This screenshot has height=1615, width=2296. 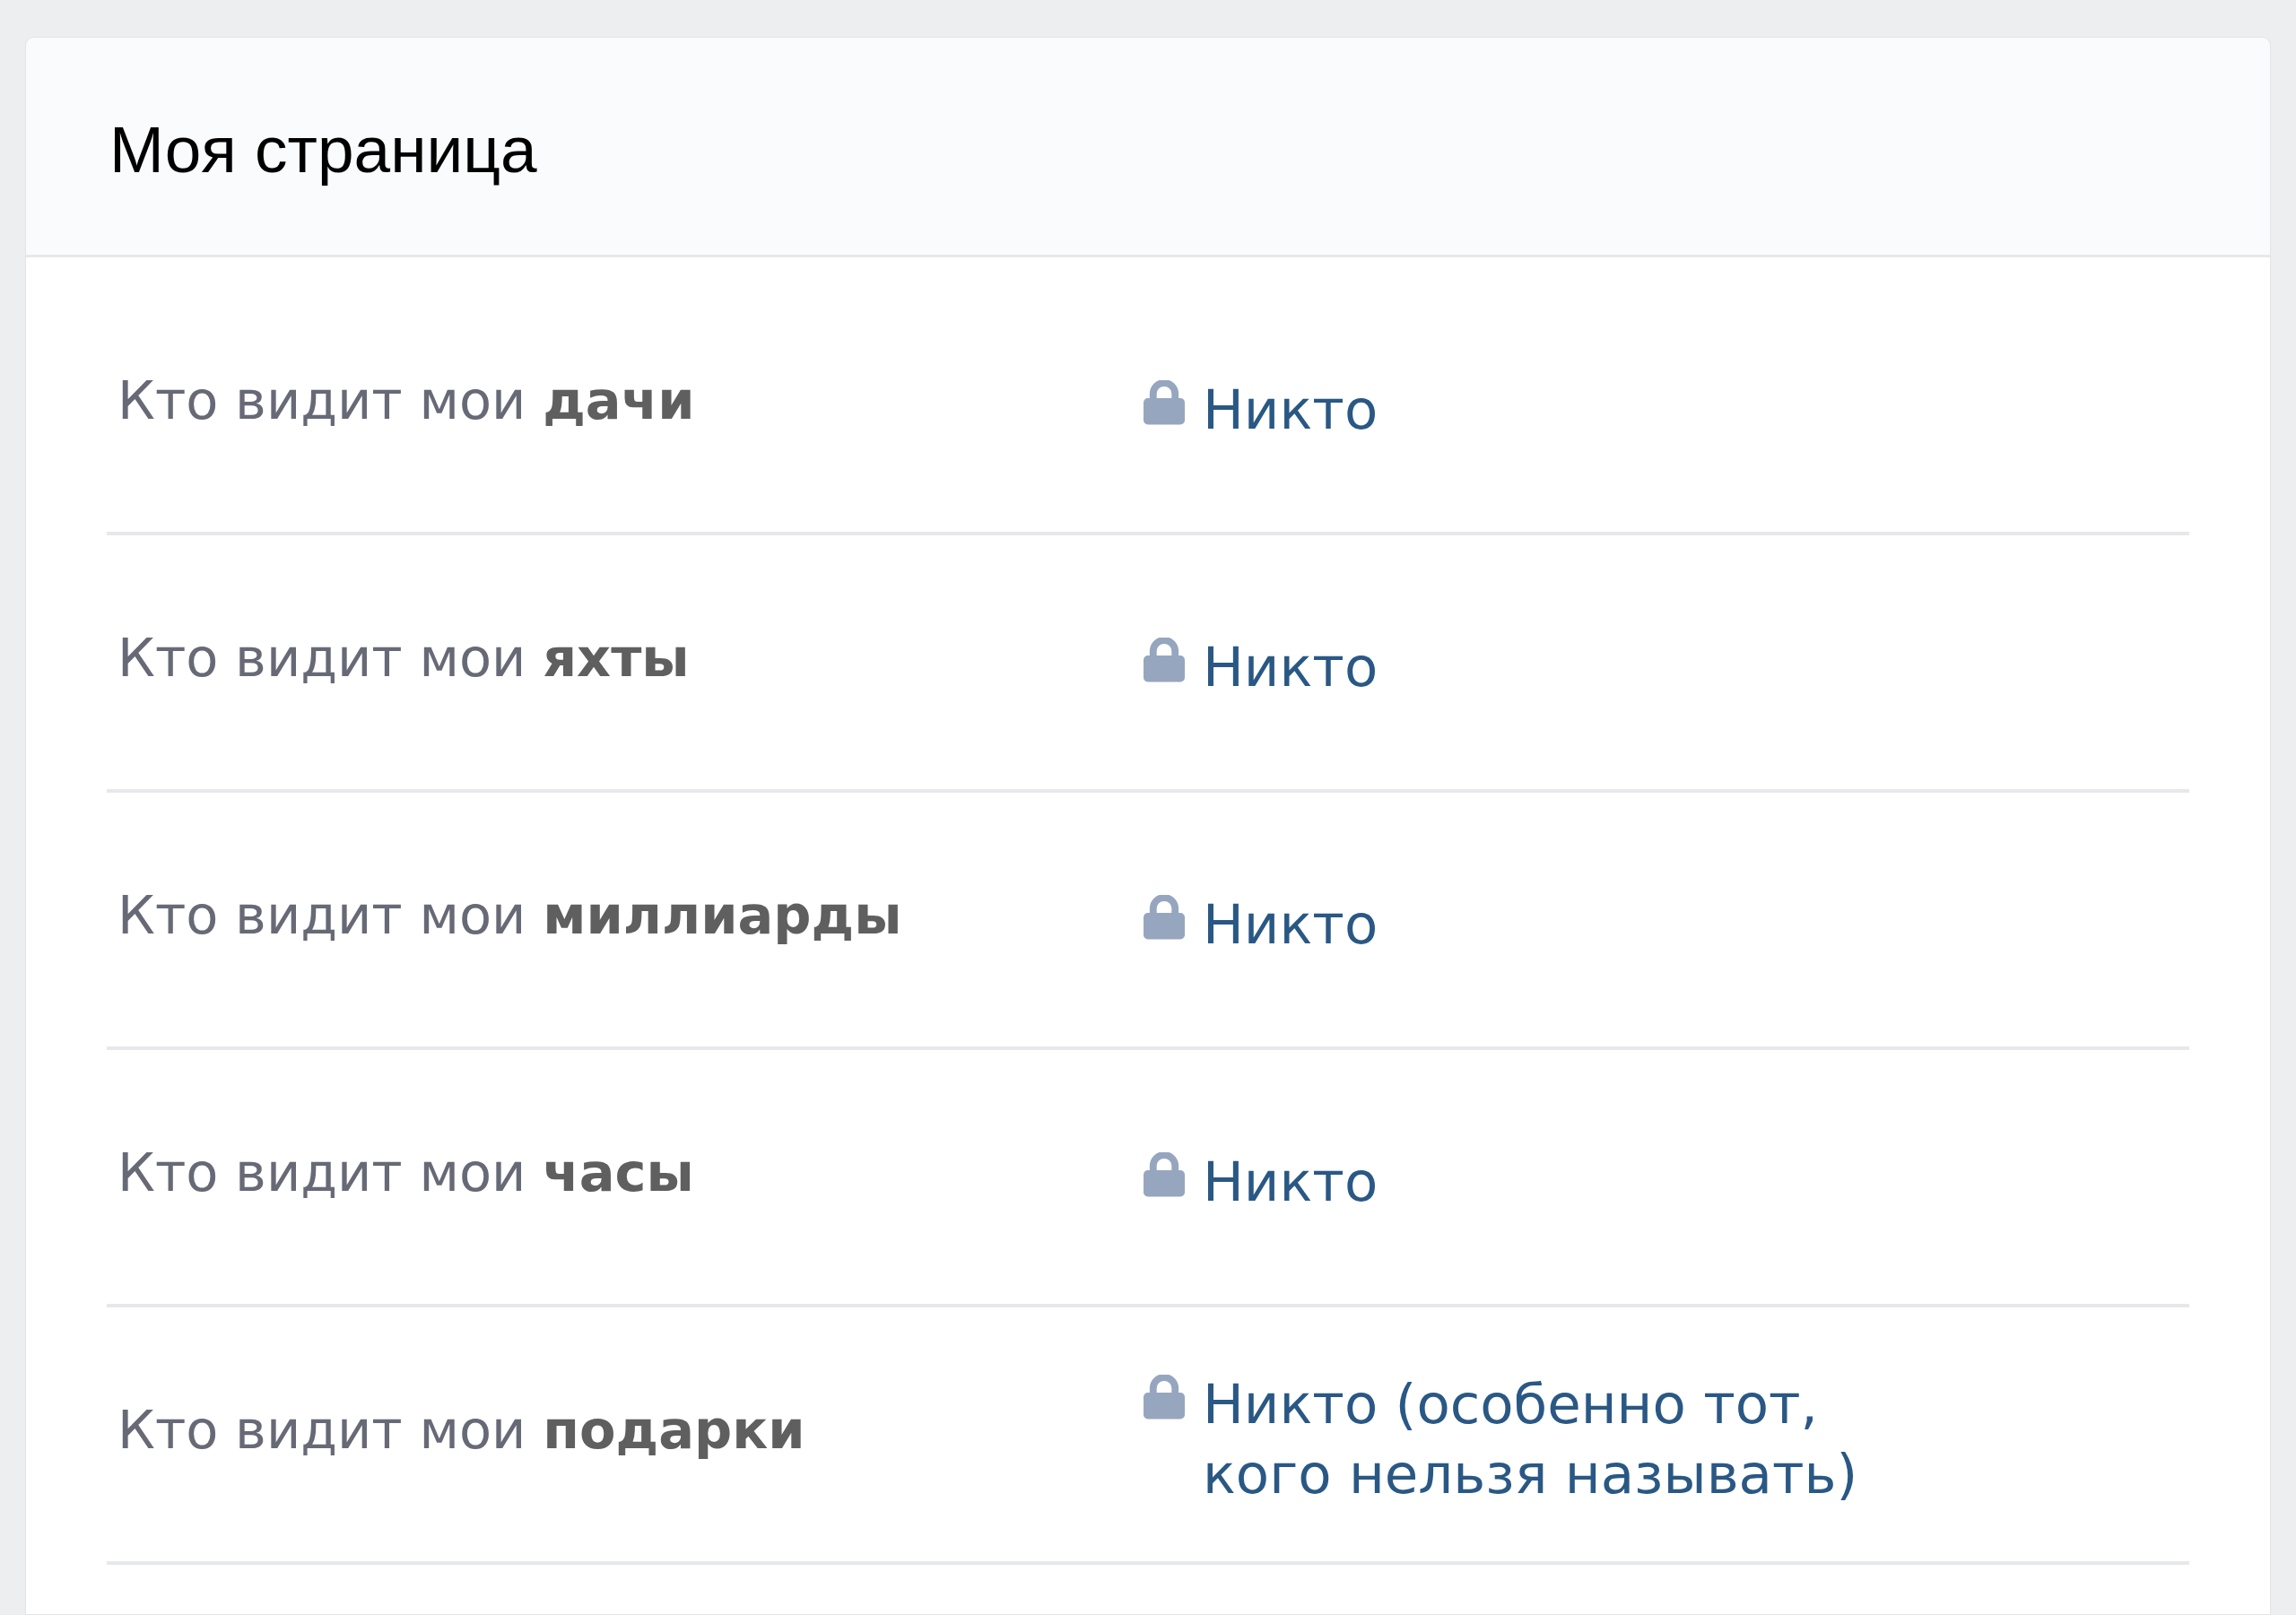 I want to click on privacy-option-link: Никто (особенно тот, кого нельзя называть), so click(x=1543, y=1438).